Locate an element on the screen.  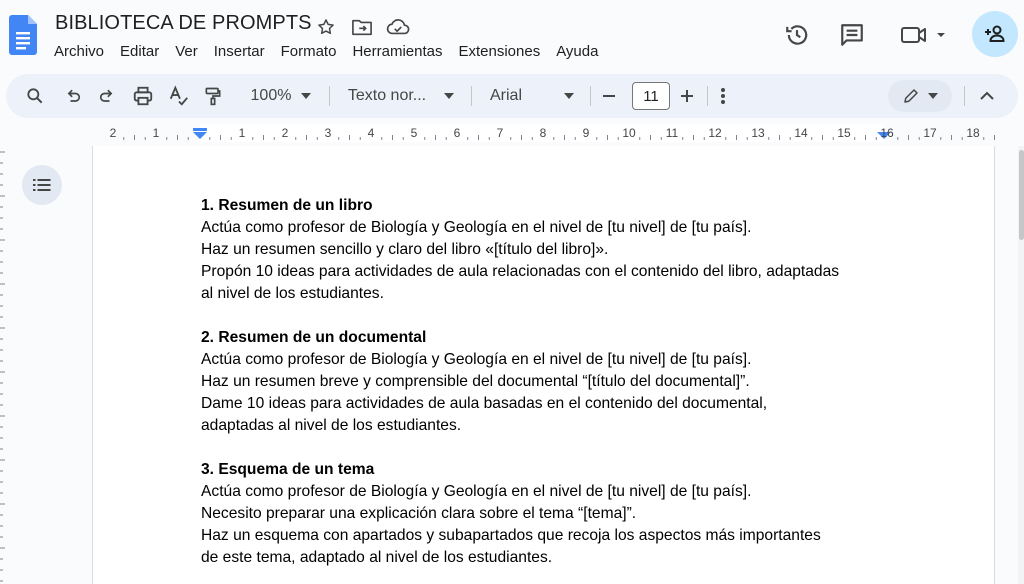
undo-icon is located at coordinates (73, 96).